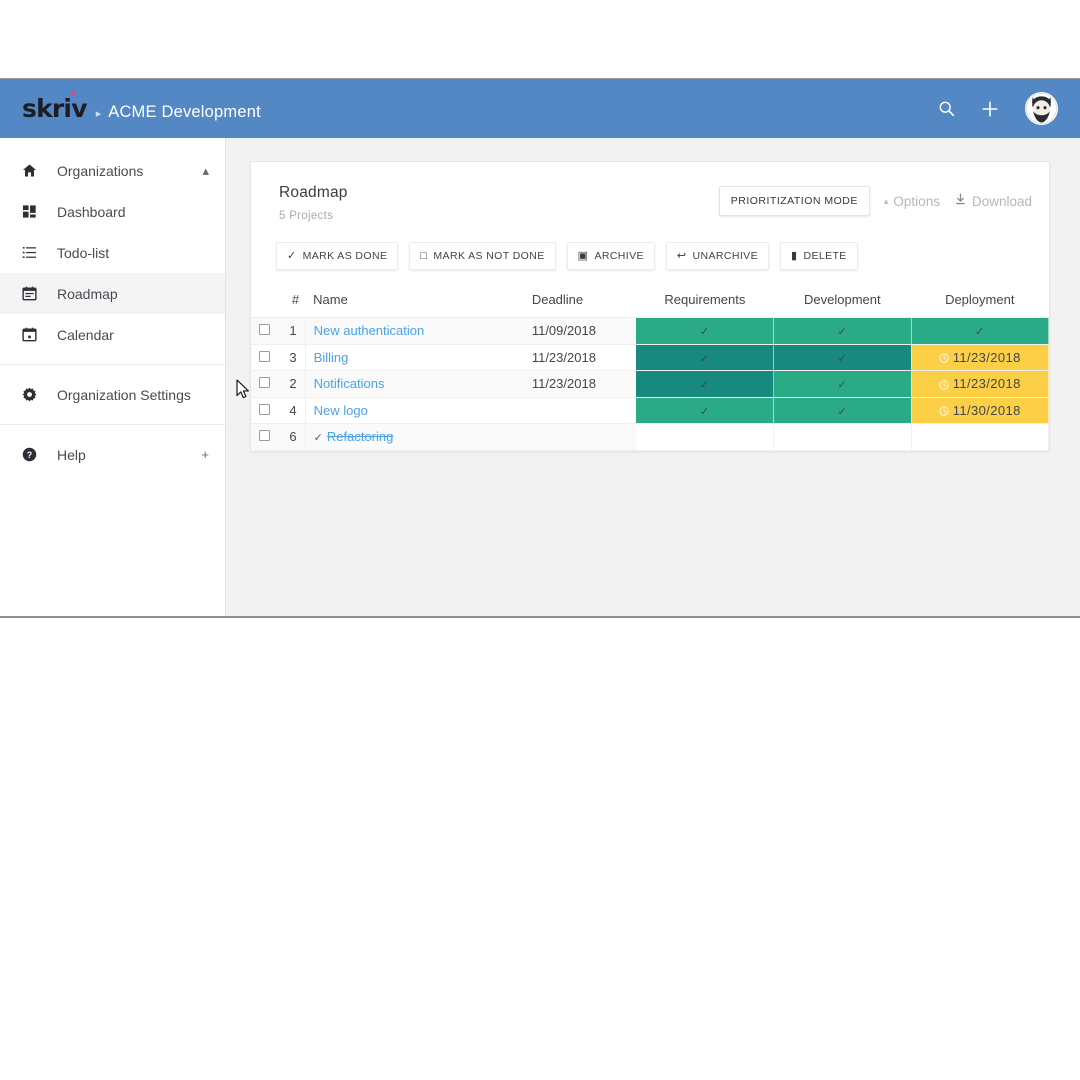 This screenshot has width=1080, height=1080. What do you see at coordinates (980, 331) in the screenshot?
I see `status-cell-deployment: ✓` at bounding box center [980, 331].